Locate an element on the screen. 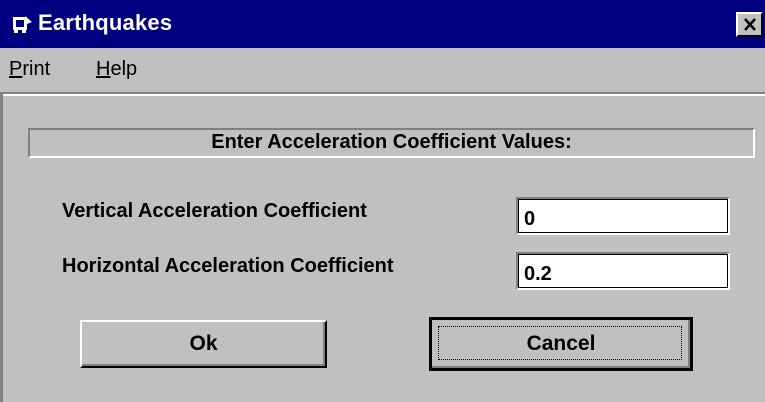  vertical-coefficient-label: Vertical Acceleration Coefficient is located at coordinates (214, 211).